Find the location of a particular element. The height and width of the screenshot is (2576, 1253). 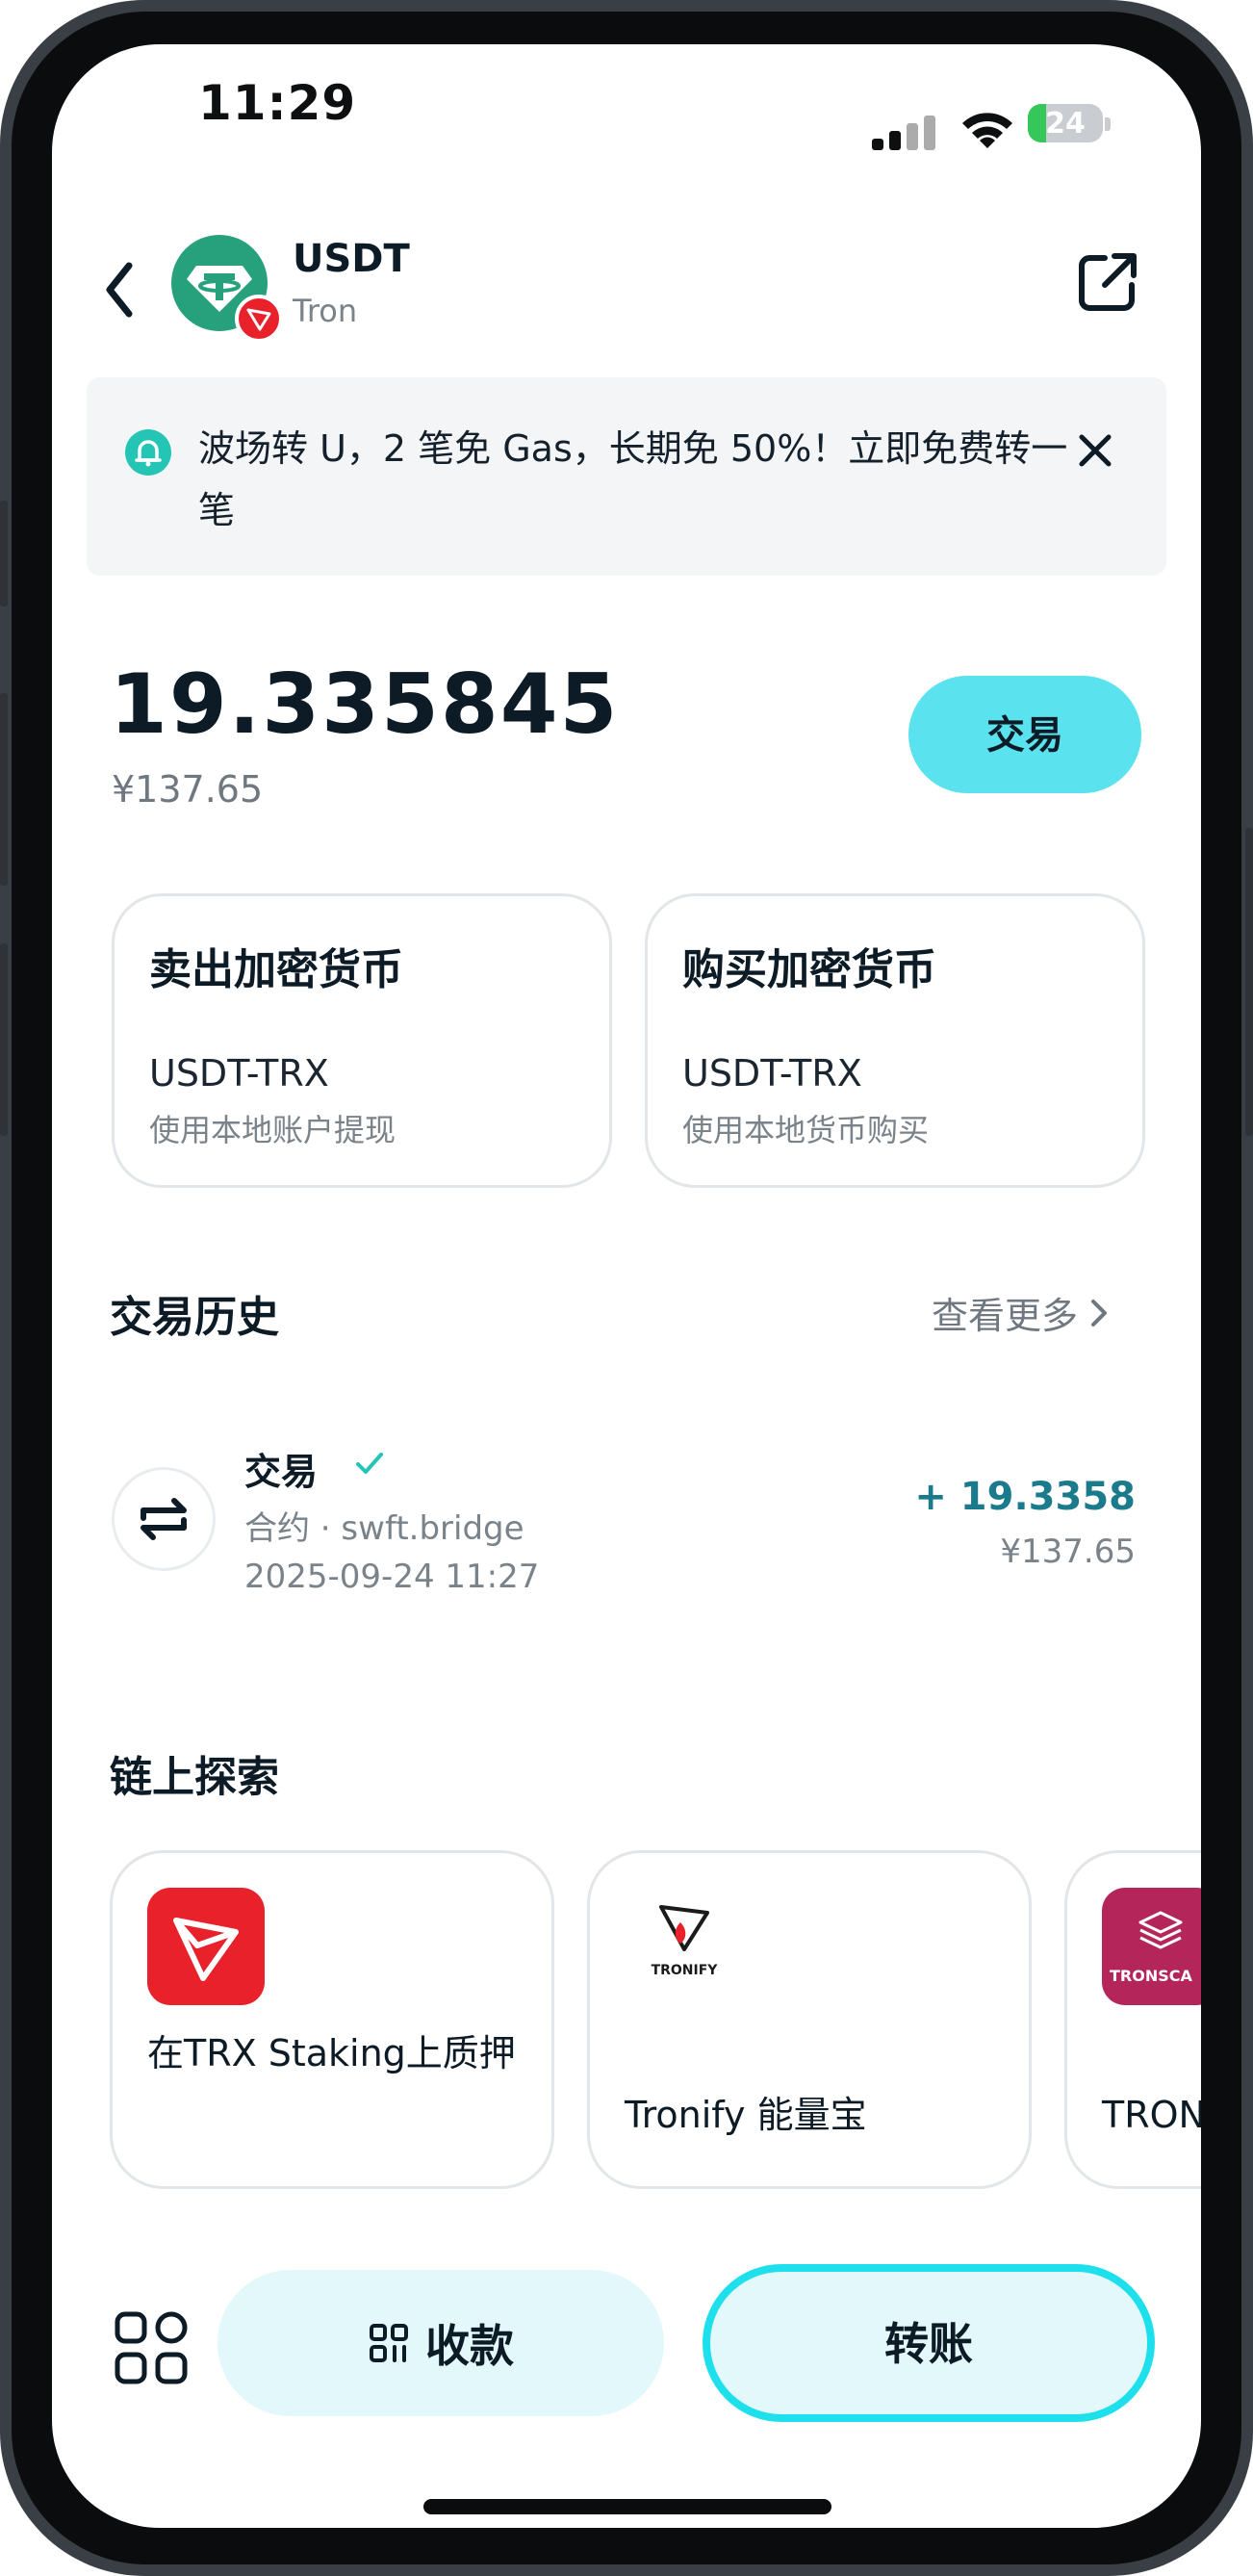

qr-code-icon is located at coordinates (389, 2343).